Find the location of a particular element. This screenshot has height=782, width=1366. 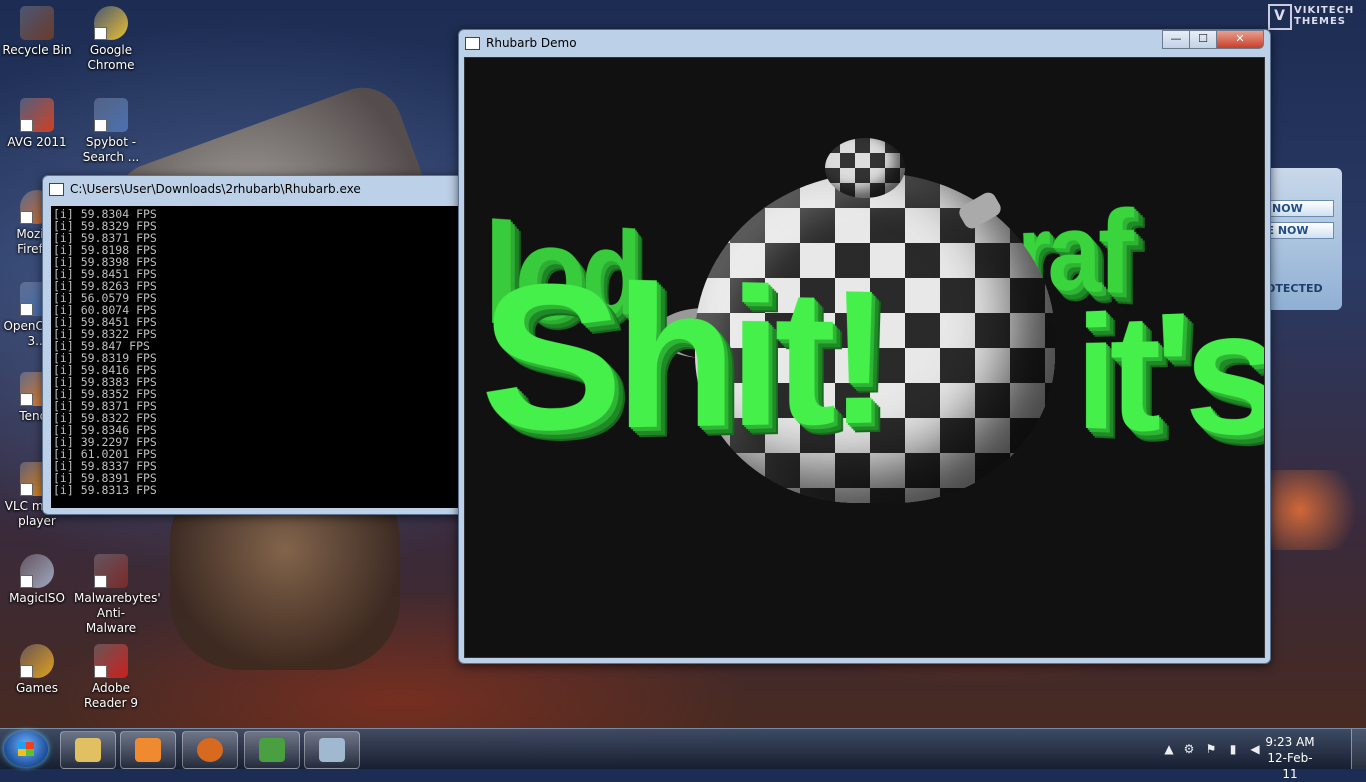

games-icon is located at coordinates (37, 661).